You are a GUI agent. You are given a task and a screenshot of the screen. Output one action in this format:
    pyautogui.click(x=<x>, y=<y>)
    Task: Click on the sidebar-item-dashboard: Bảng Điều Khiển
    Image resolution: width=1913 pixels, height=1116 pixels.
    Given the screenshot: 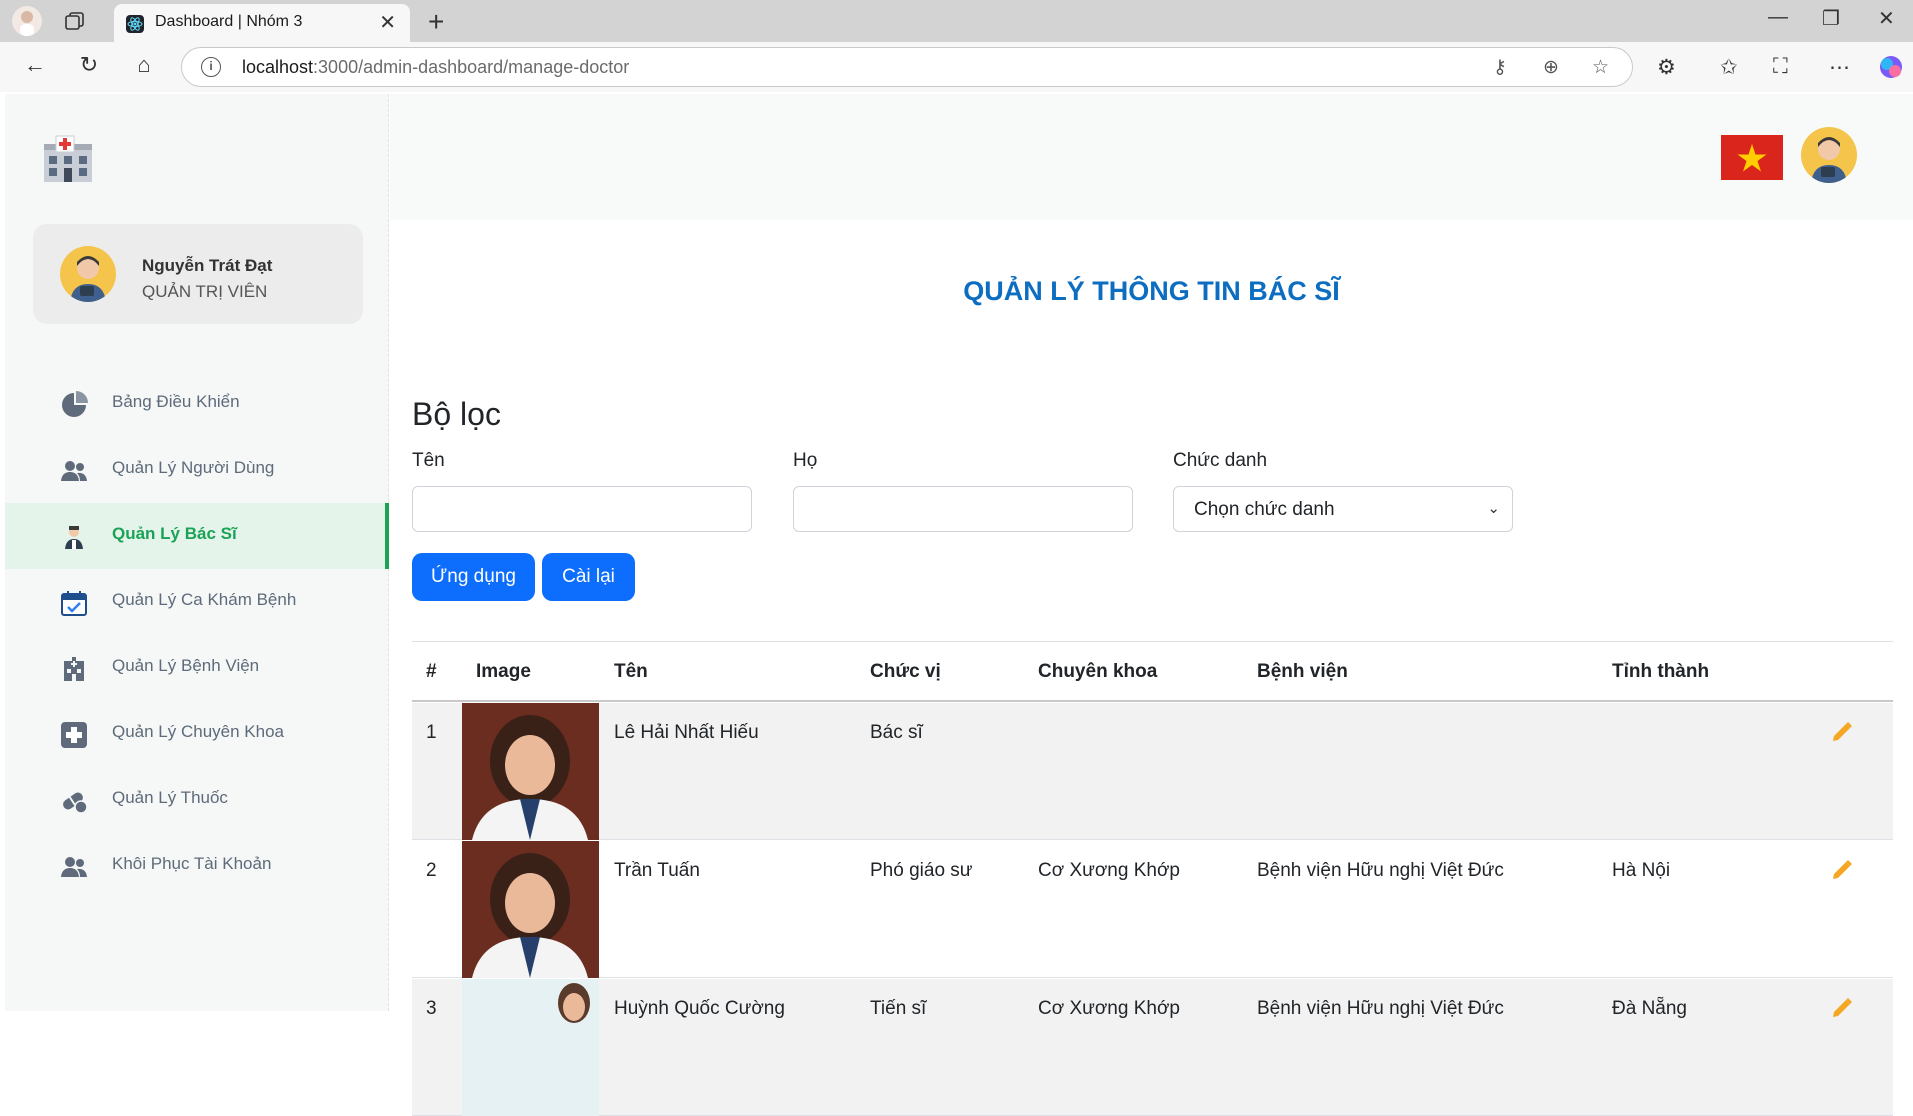 What is the action you would take?
    pyautogui.click(x=197, y=404)
    